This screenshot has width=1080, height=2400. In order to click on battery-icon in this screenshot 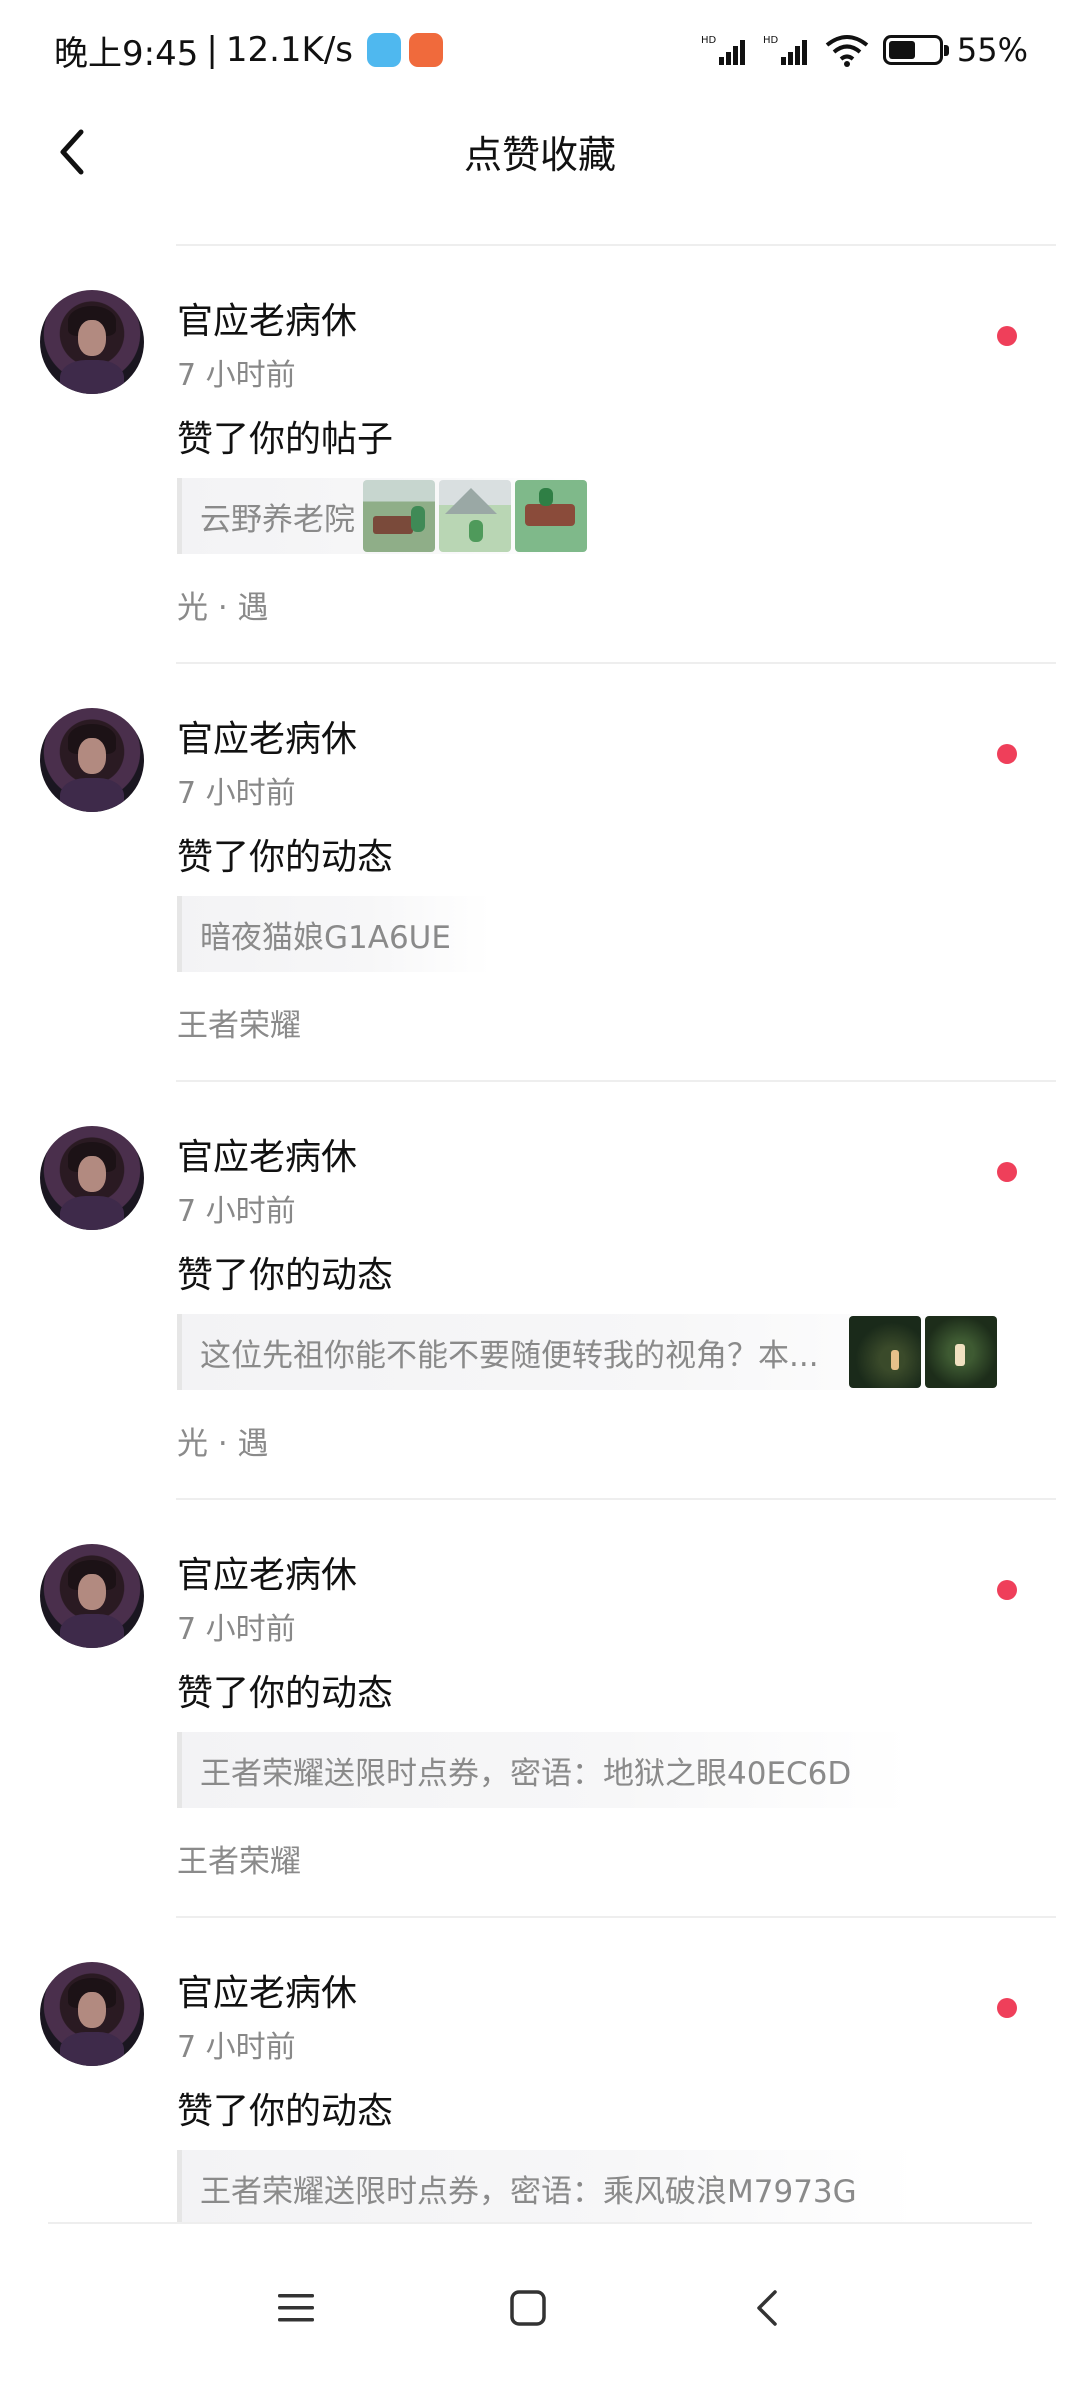, I will do `click(915, 50)`.